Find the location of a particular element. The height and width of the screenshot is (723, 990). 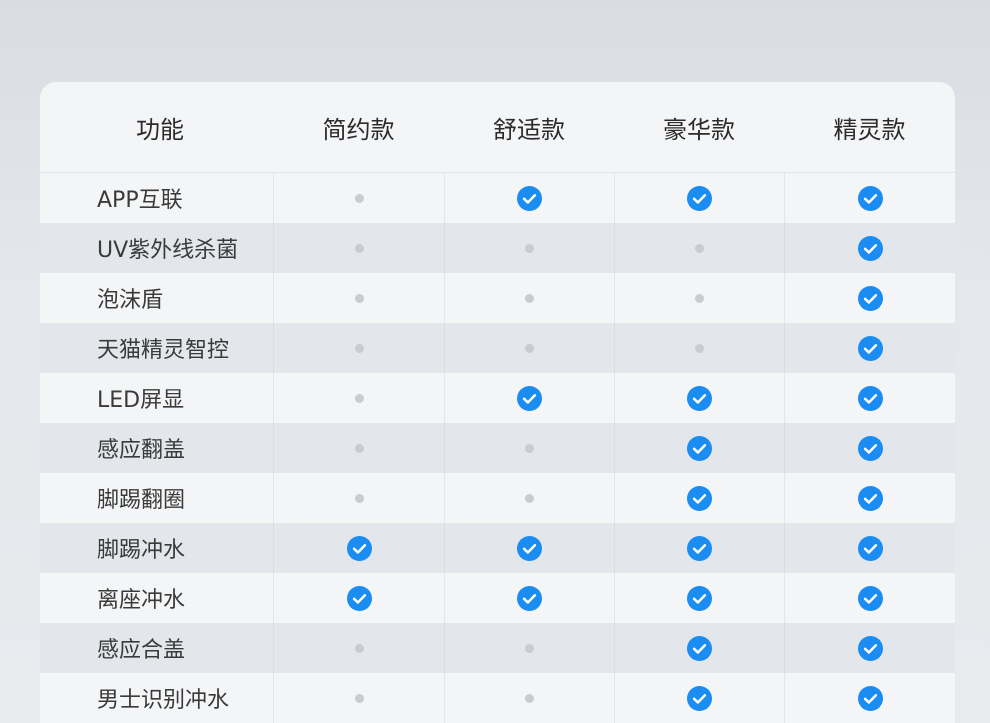

feature-label: 感应翻盖 is located at coordinates (141, 450).